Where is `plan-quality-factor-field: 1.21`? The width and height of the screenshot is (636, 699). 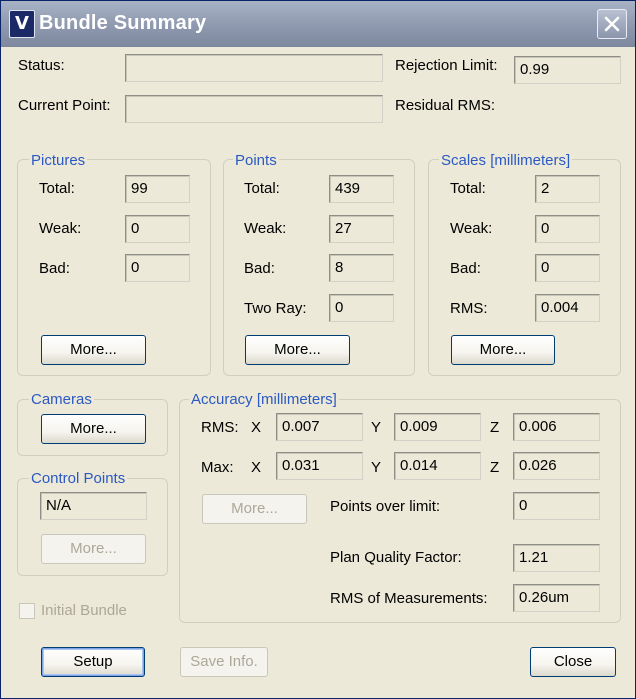 plan-quality-factor-field: 1.21 is located at coordinates (556, 558).